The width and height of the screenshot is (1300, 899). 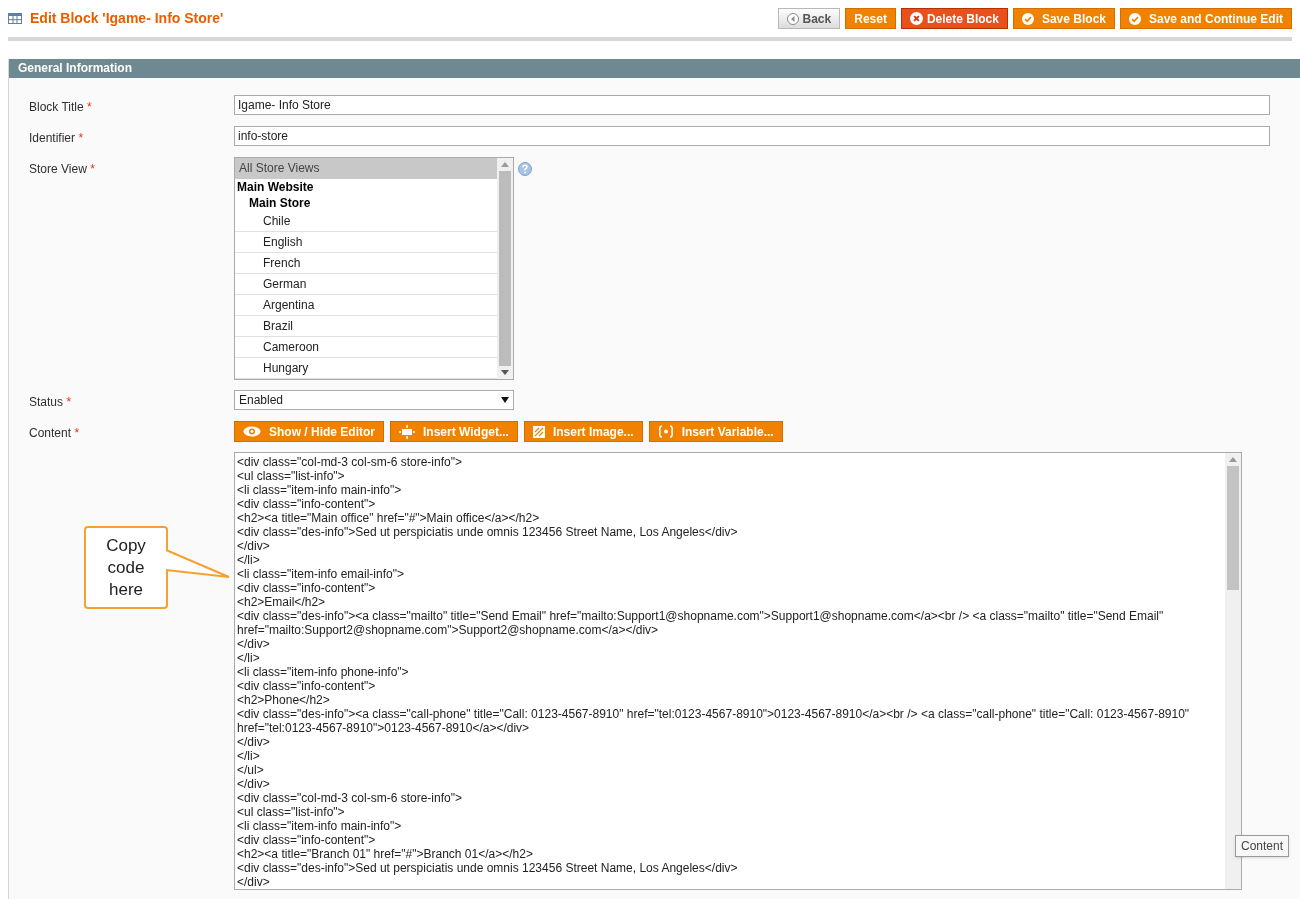 I want to click on store-group-label: Main Website, so click(x=275, y=187).